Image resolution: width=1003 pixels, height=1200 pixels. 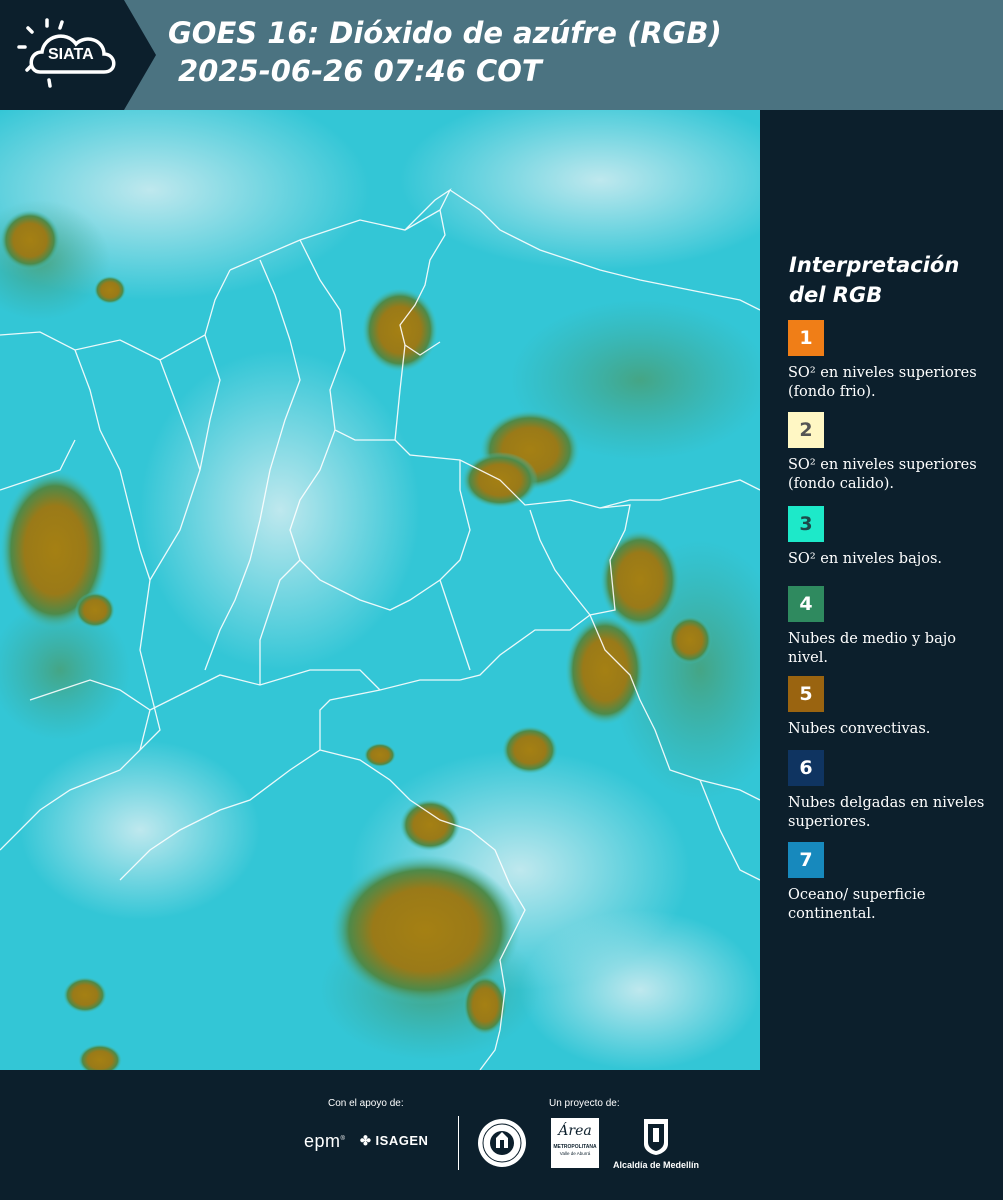 What do you see at coordinates (656, 1165) in the screenshot?
I see `alcaldia-text: Alcaldía de Medellín` at bounding box center [656, 1165].